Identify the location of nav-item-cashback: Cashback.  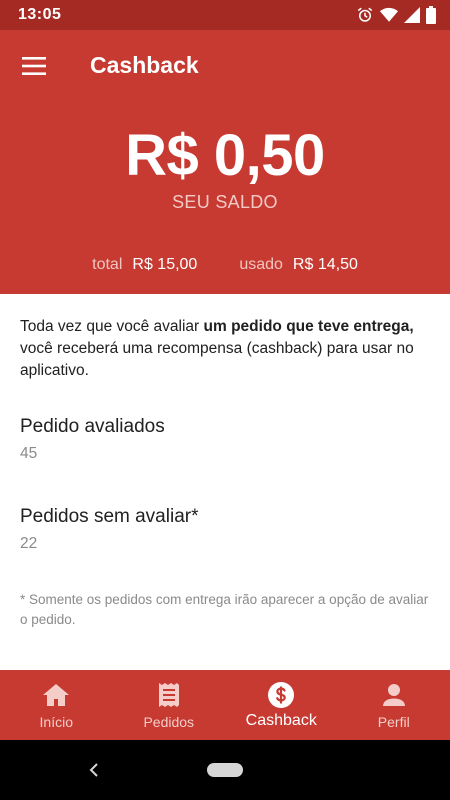
(281, 705).